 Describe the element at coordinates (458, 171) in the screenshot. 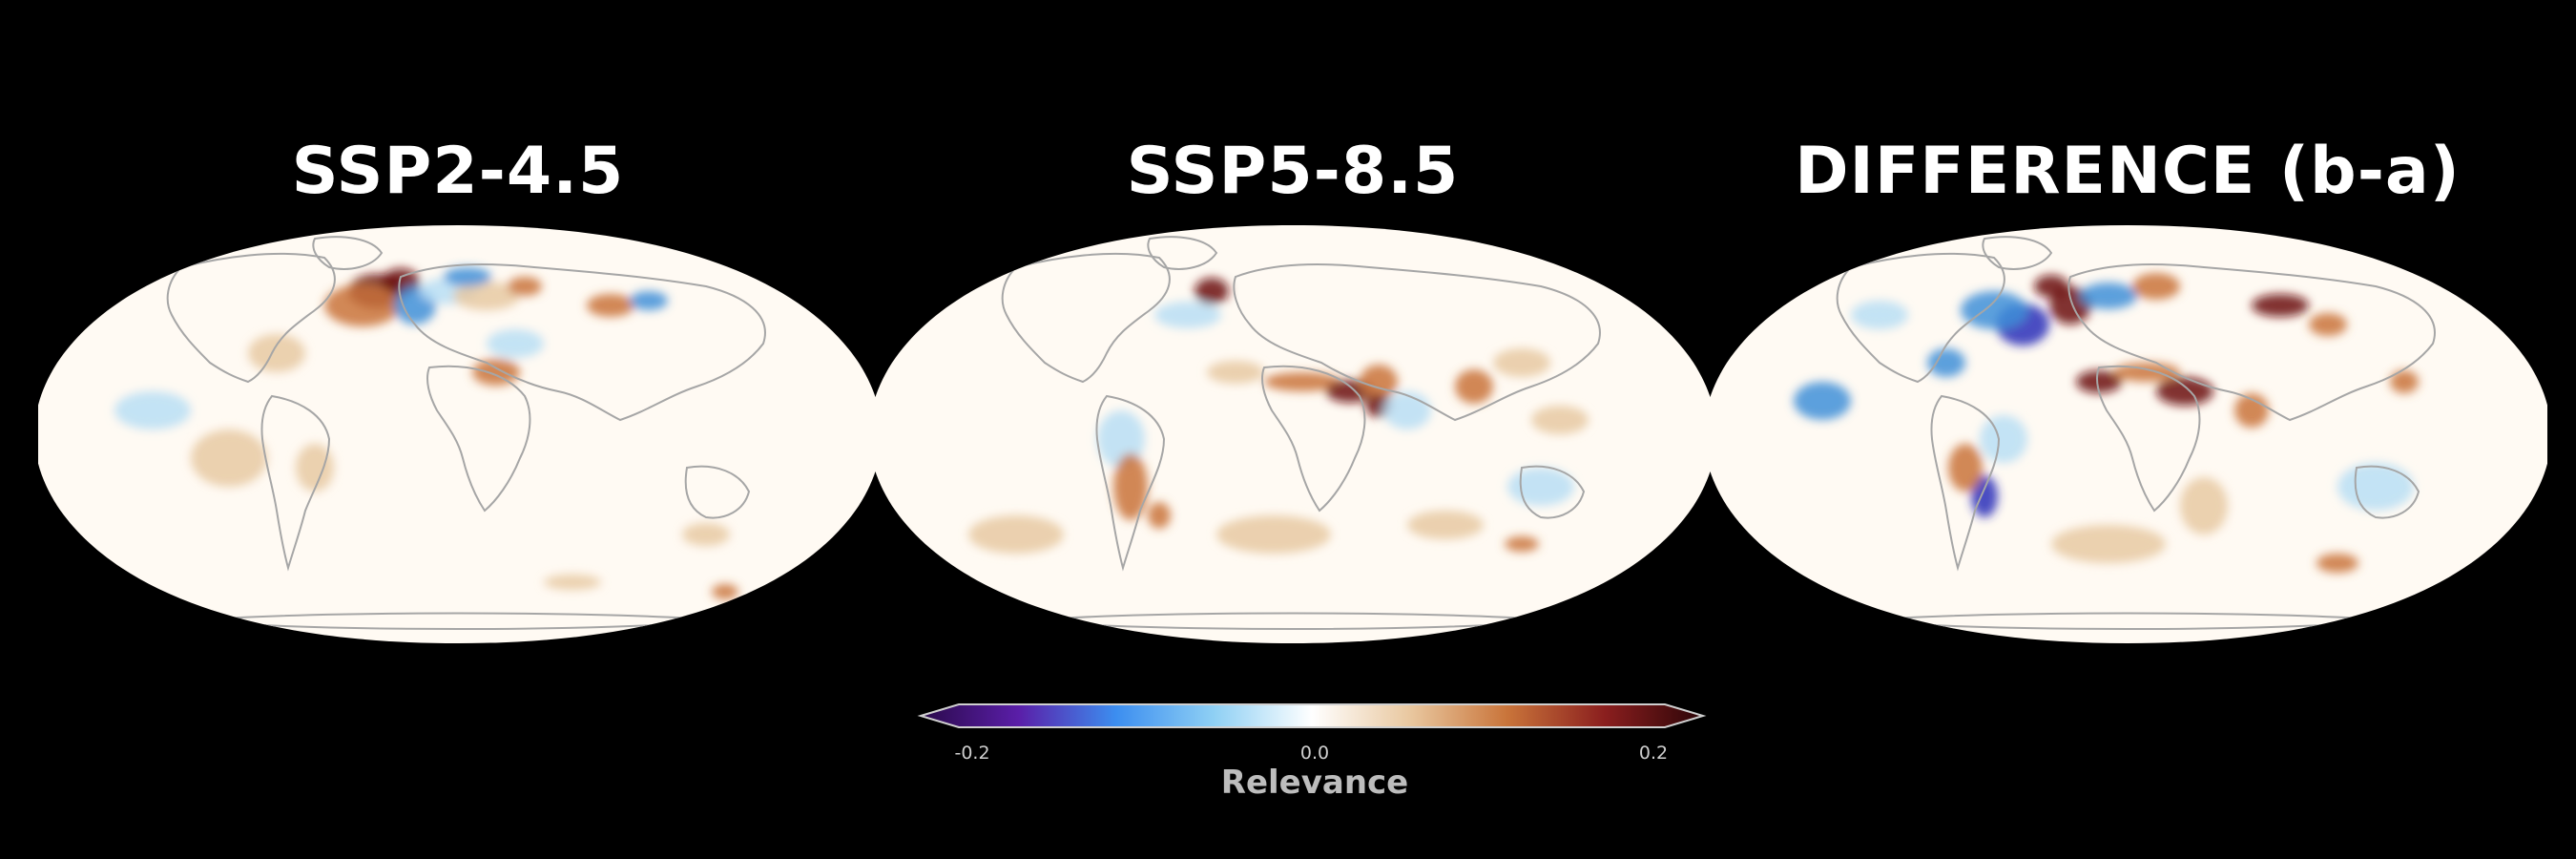

I see `panel-title-ssp245: SSP2-4.5` at that location.